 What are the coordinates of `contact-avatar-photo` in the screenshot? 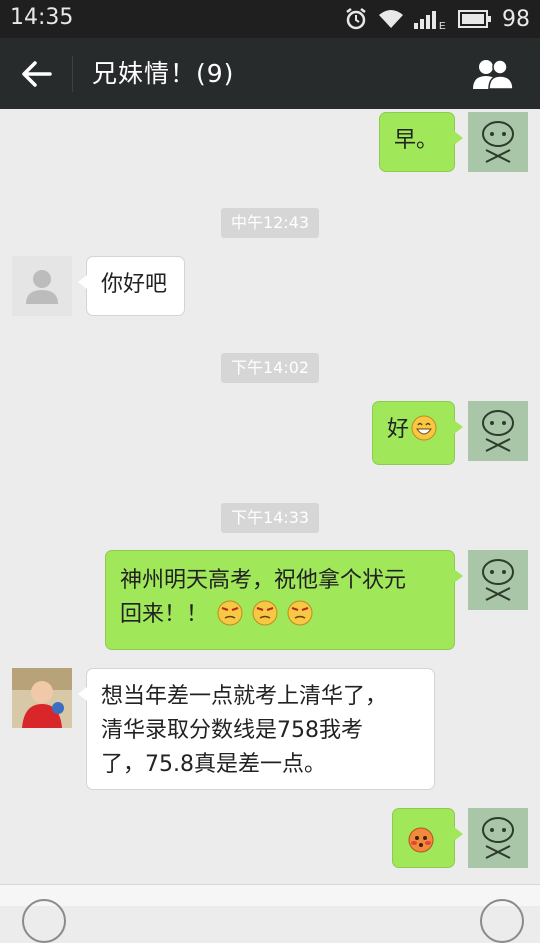 It's located at (42, 698).